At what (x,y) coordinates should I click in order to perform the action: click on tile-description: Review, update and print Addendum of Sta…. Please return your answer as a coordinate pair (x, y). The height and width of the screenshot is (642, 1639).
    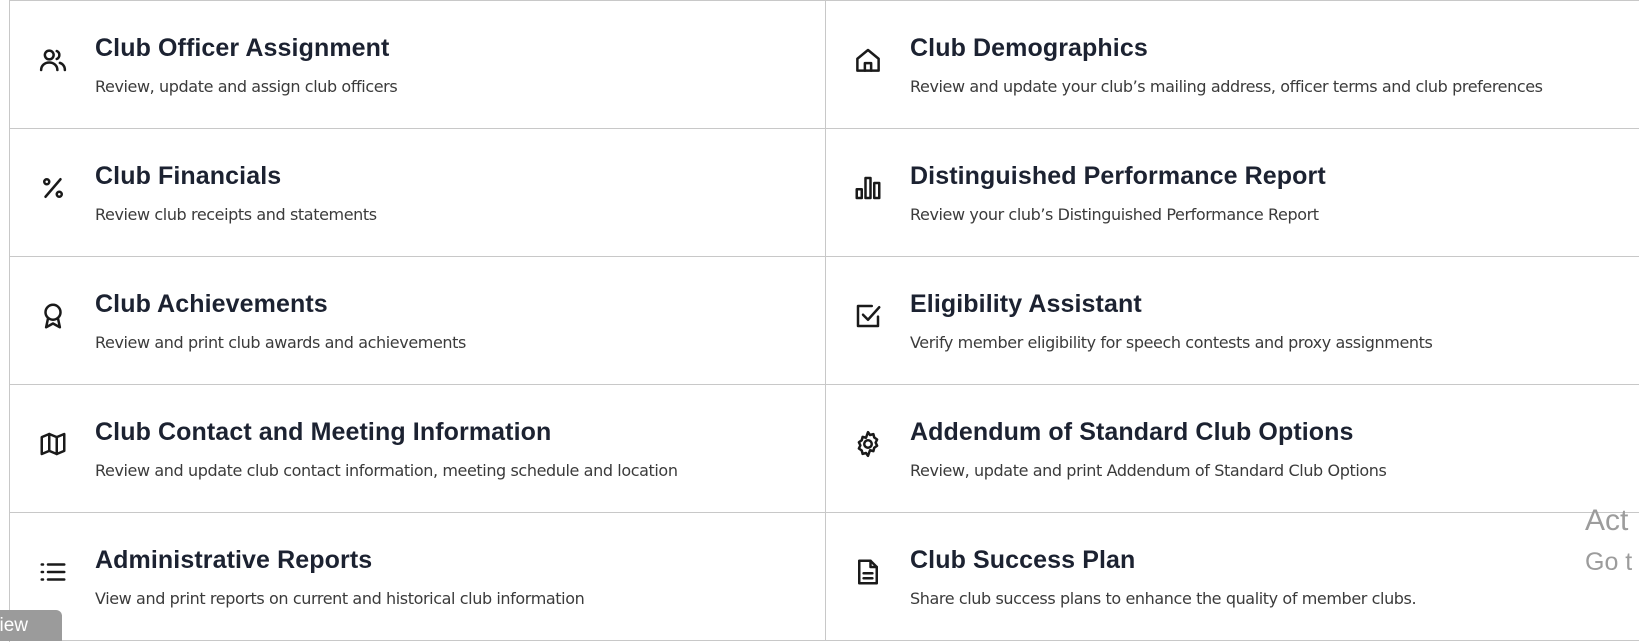
    Looking at the image, I should click on (1148, 470).